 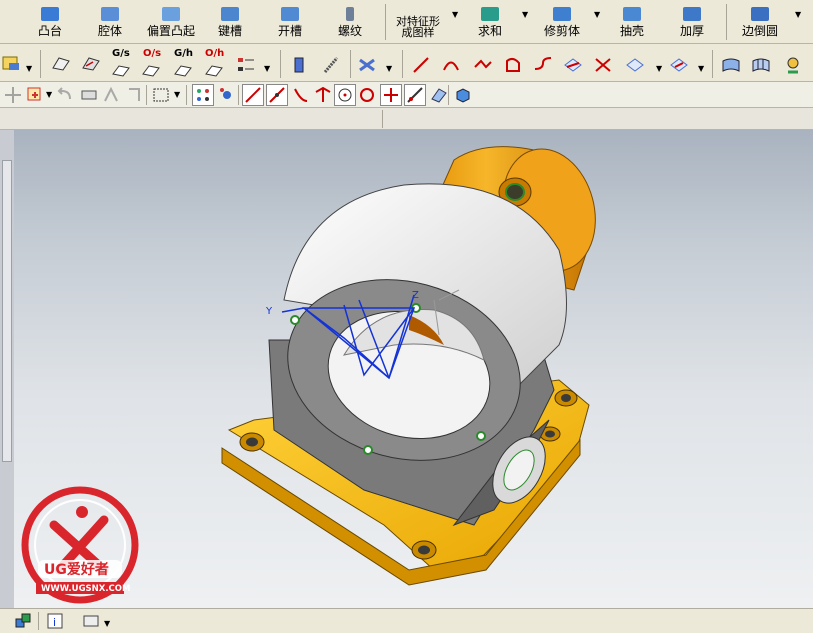 I want to click on bridge-curve-icon, so click(x=543, y=65).